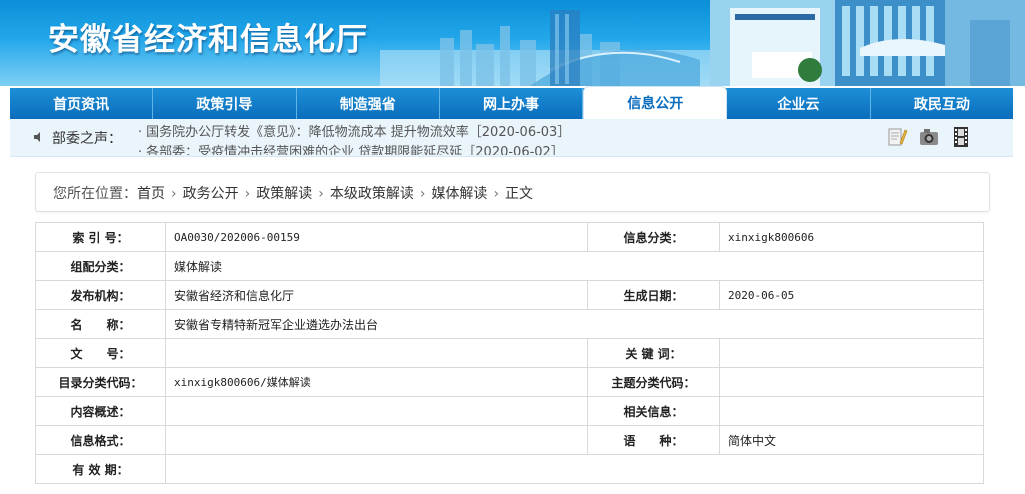 The height and width of the screenshot is (494, 1025). What do you see at coordinates (151, 194) in the screenshot?
I see `breadcrumb-item-home: 首页` at bounding box center [151, 194].